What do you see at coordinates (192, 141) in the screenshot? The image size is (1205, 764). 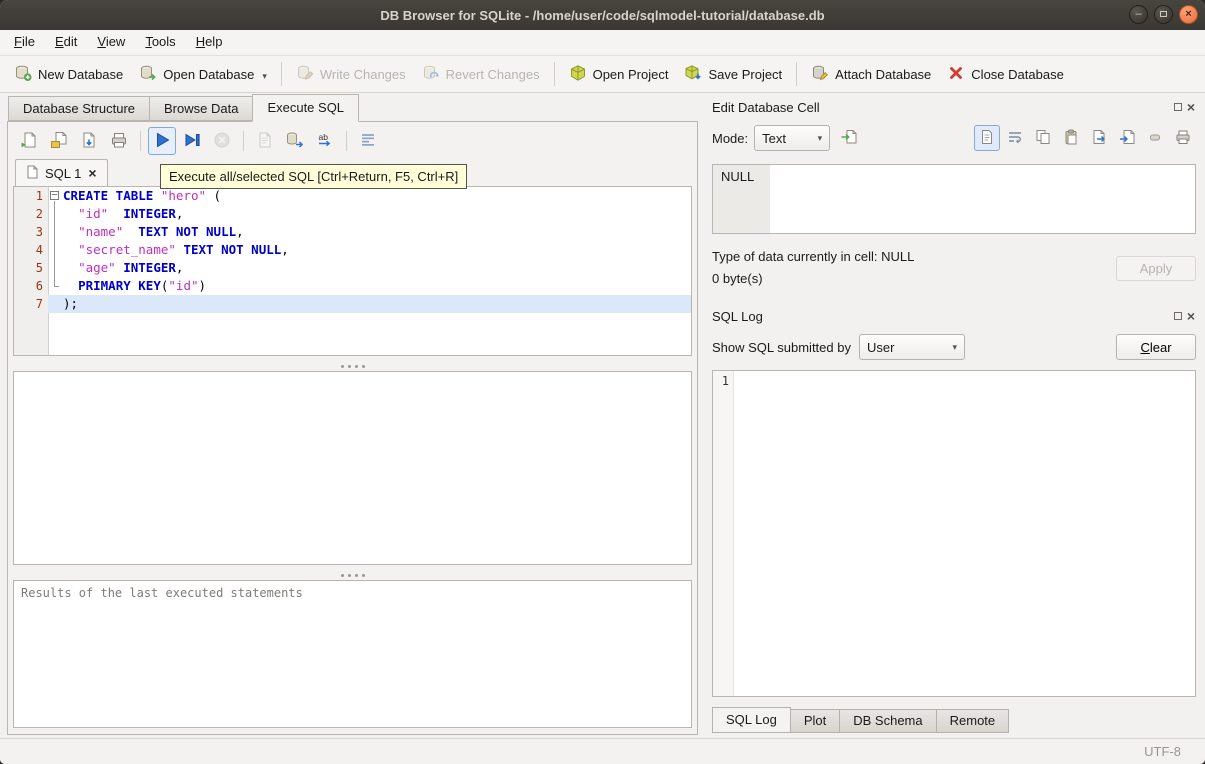 I see `execute-current-line-button` at bounding box center [192, 141].